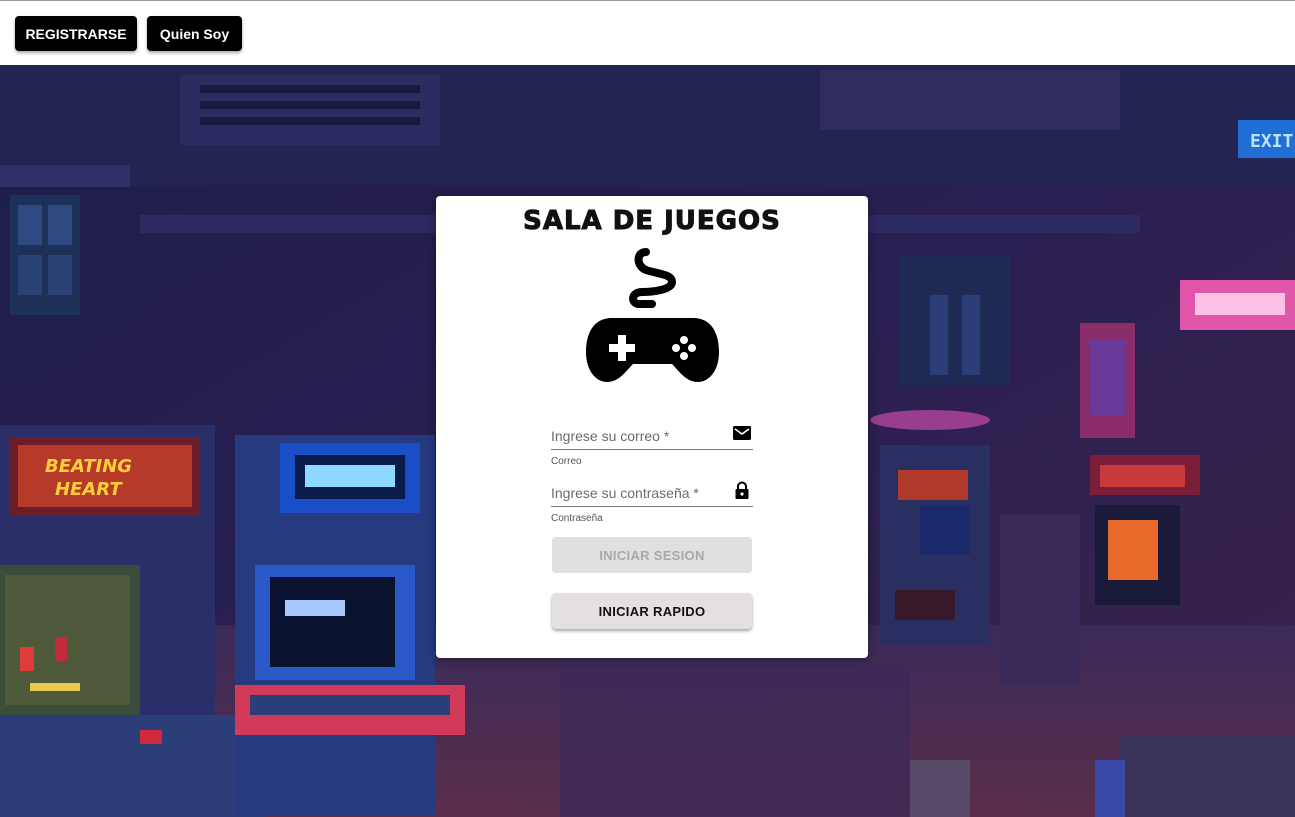 Image resolution: width=1295 pixels, height=817 pixels. What do you see at coordinates (652, 555) in the screenshot?
I see `login-button: INICIAR SESION` at bounding box center [652, 555].